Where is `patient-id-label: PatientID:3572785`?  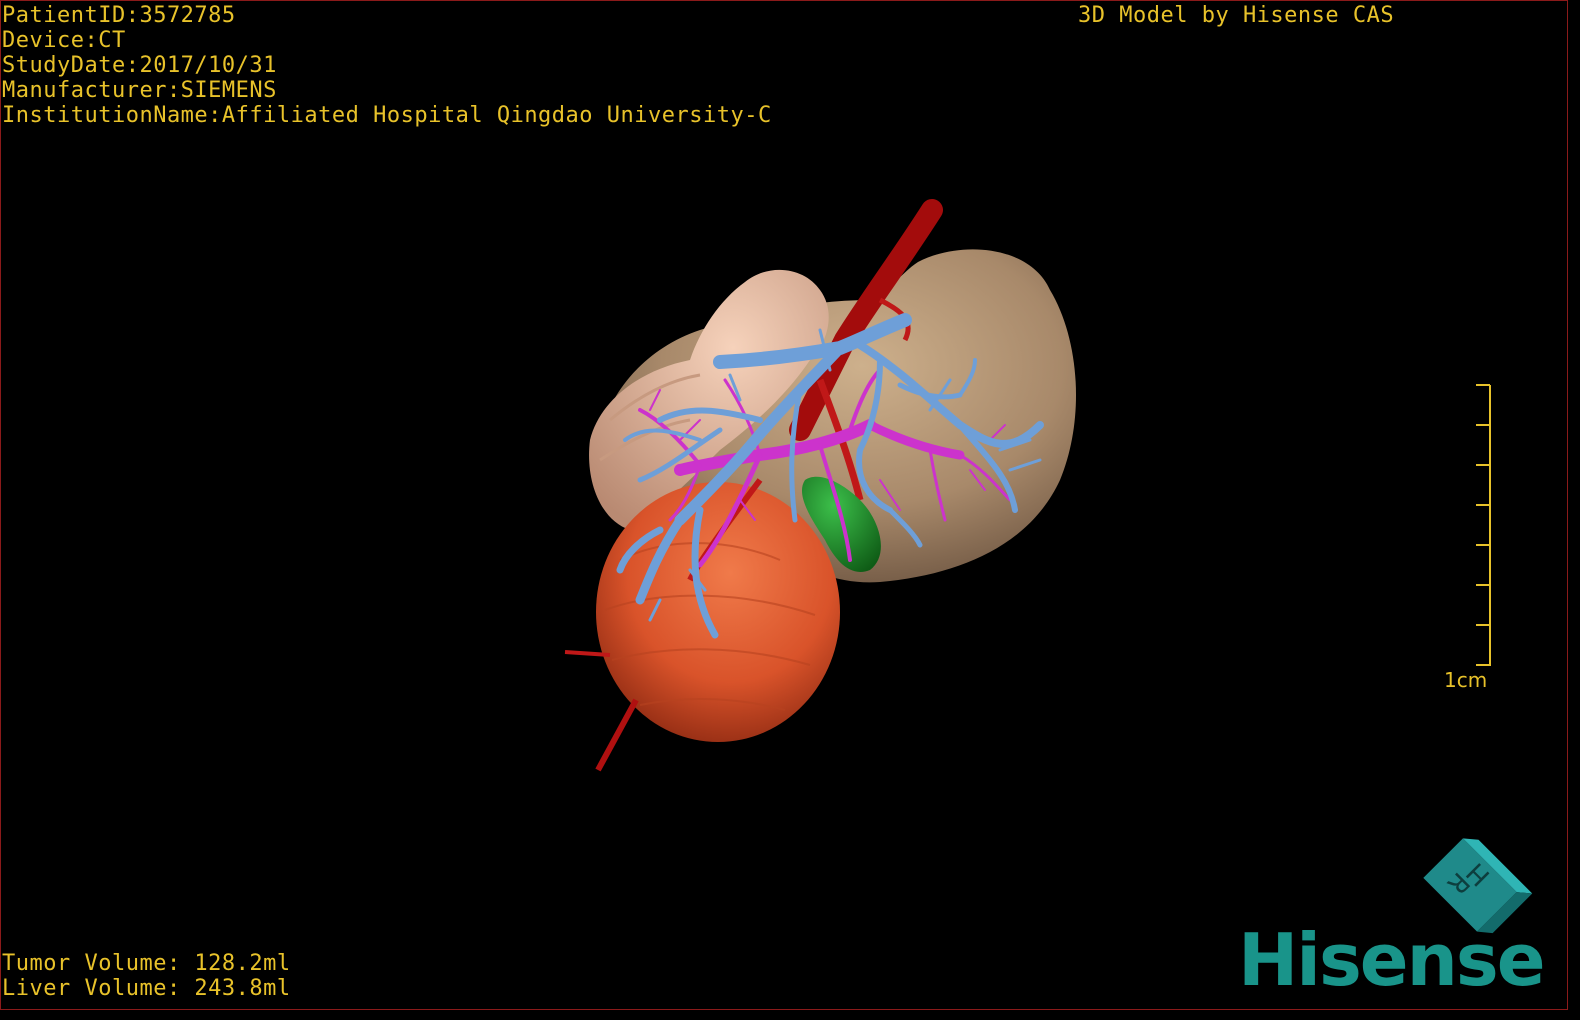 patient-id-label: PatientID:3572785 is located at coordinates (119, 15).